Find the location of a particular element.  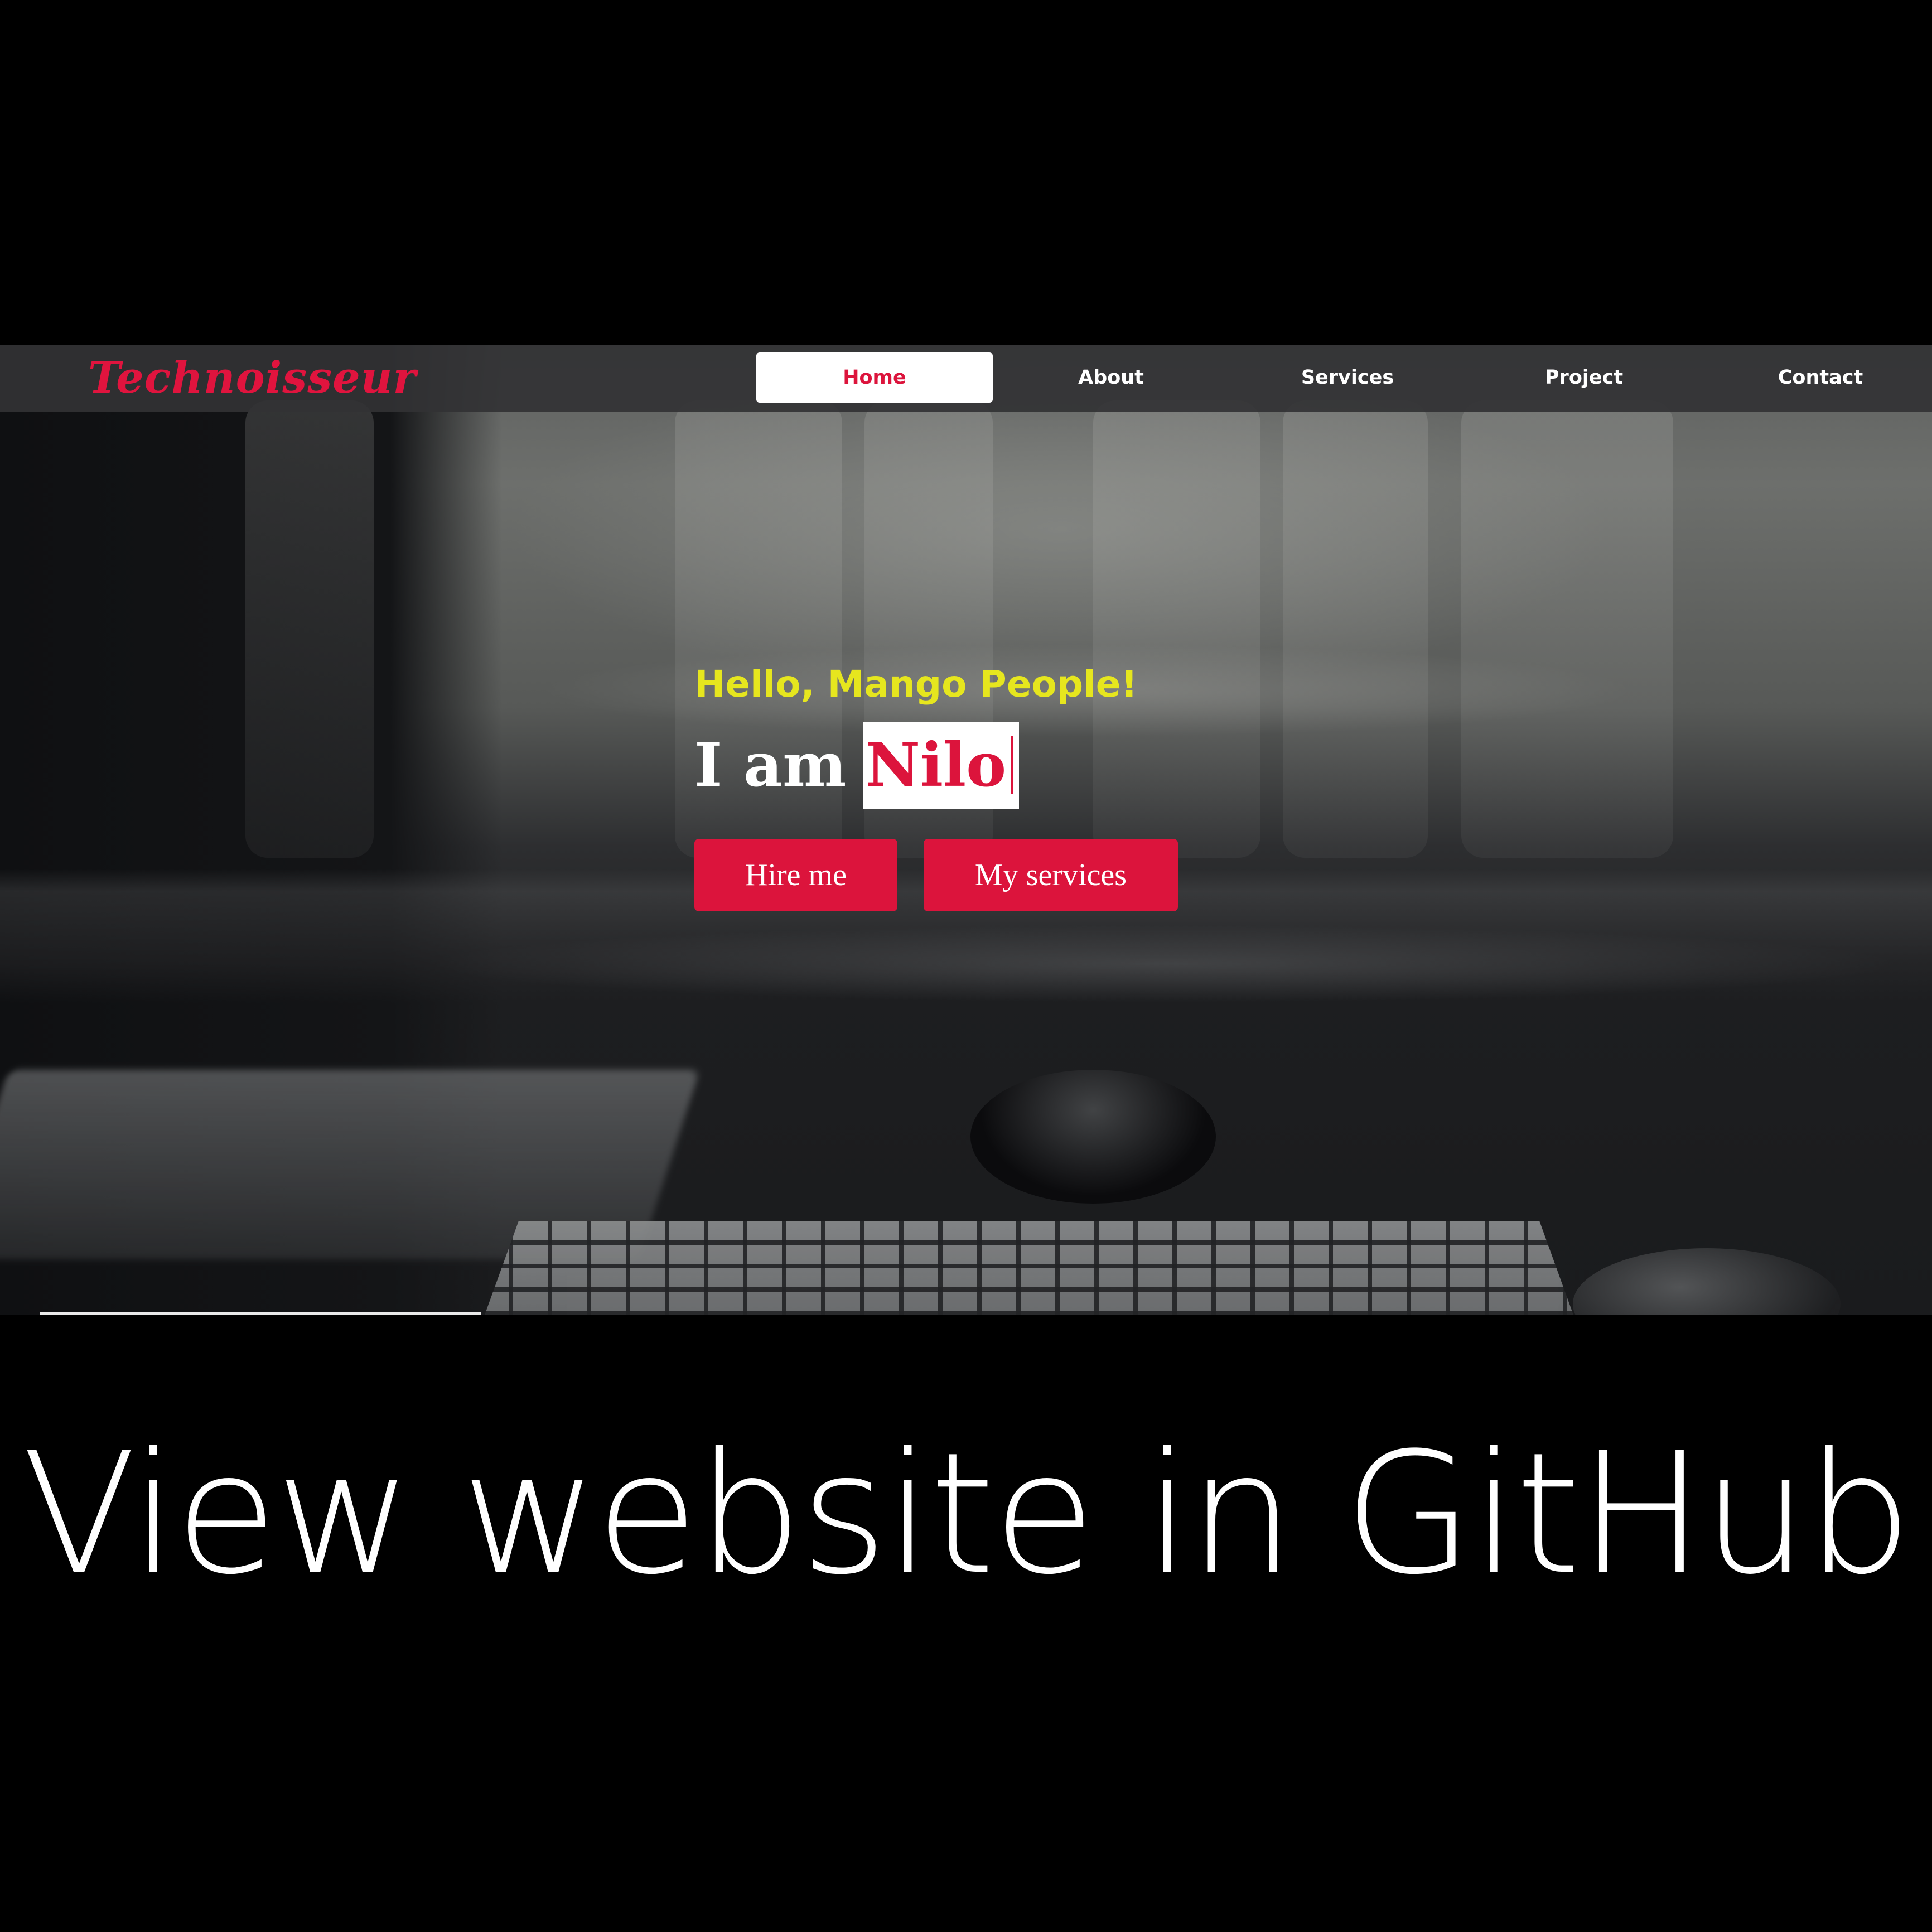

text-cursor-icon is located at coordinates (1012, 765).